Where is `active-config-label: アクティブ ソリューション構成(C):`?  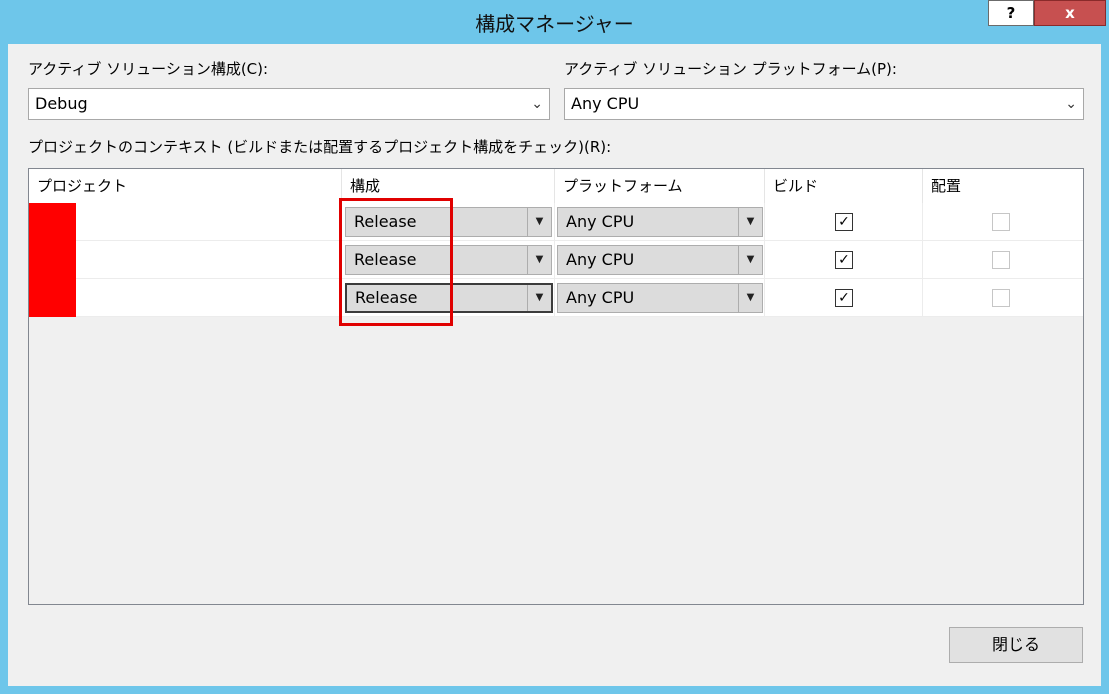 active-config-label: アクティブ ソリューション構成(C): is located at coordinates (148, 69).